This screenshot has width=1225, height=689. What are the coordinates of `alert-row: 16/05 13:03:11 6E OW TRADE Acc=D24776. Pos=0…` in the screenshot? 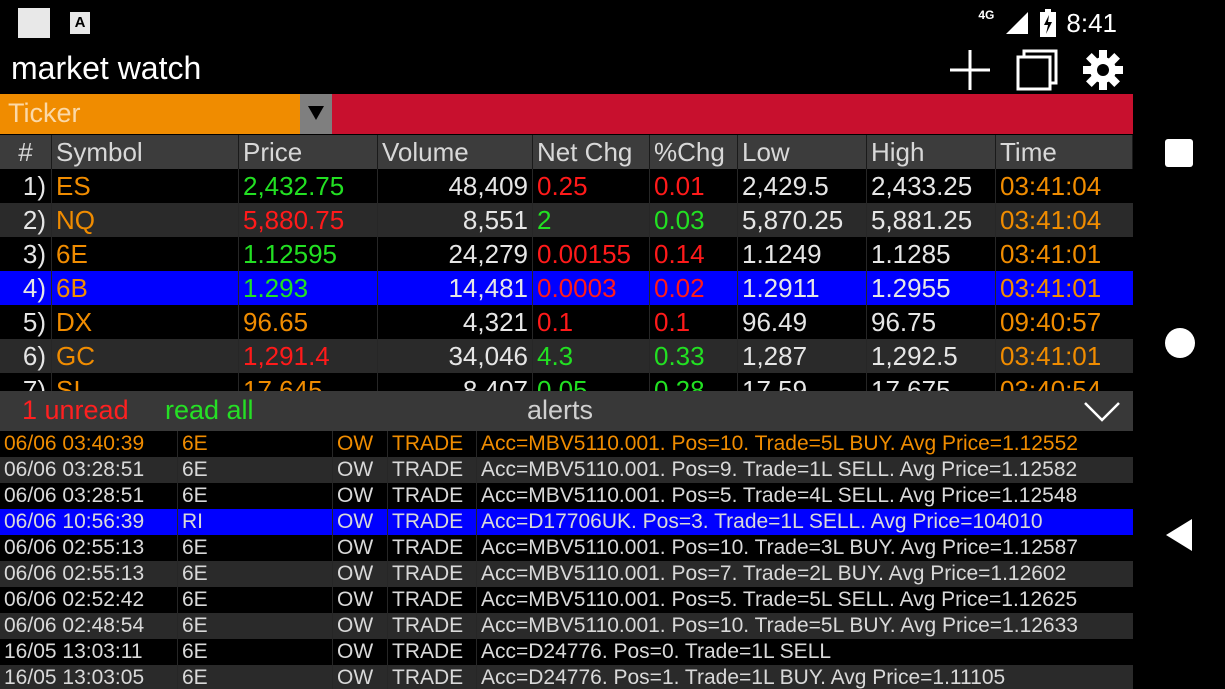 It's located at (566, 652).